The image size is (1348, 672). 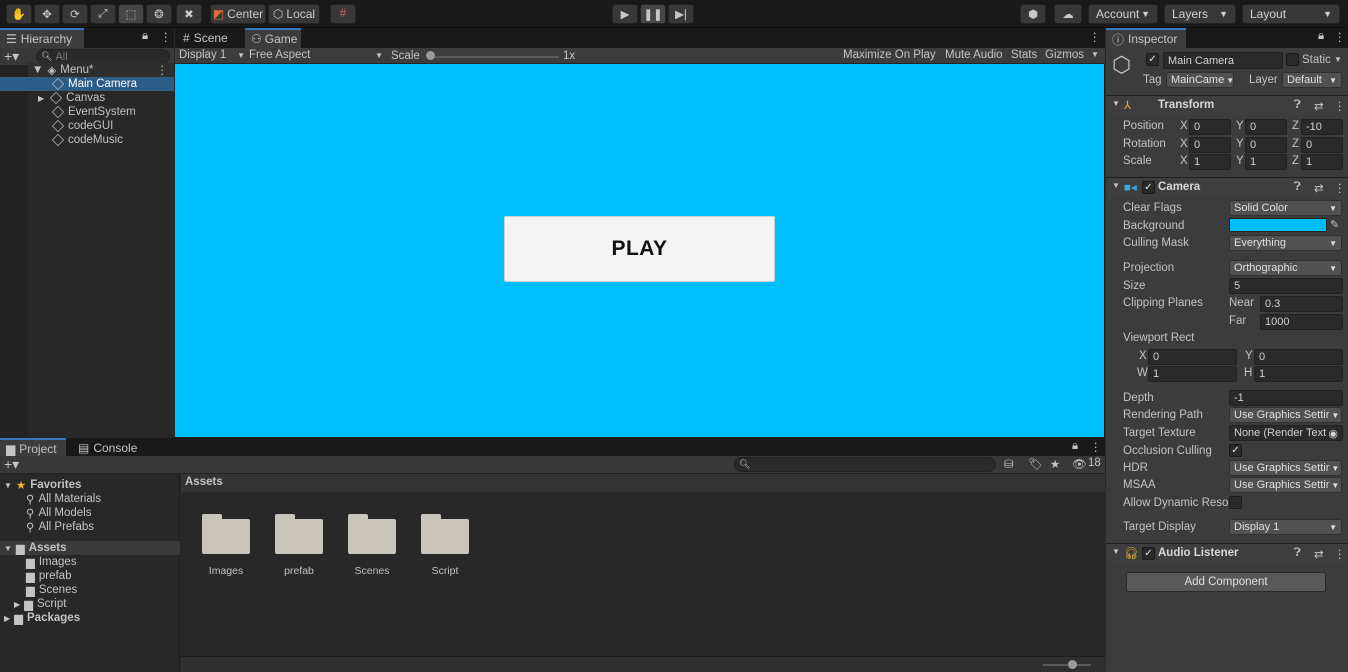 What do you see at coordinates (1123, 14) in the screenshot?
I see `account-dropdown: Account ▼` at bounding box center [1123, 14].